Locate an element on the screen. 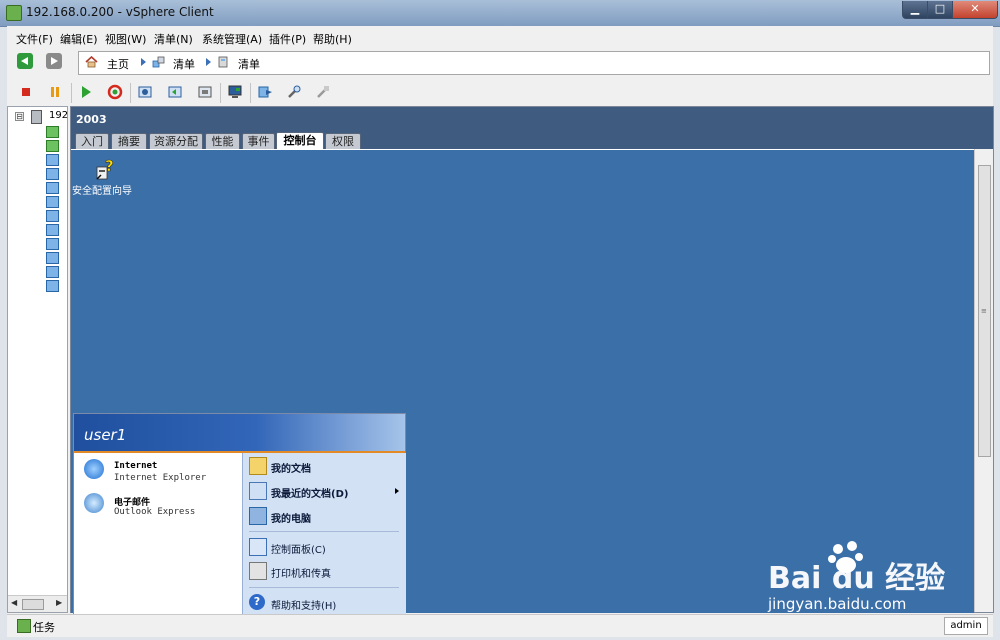  place-my-documents: 我的文档 is located at coordinates (326, 466).